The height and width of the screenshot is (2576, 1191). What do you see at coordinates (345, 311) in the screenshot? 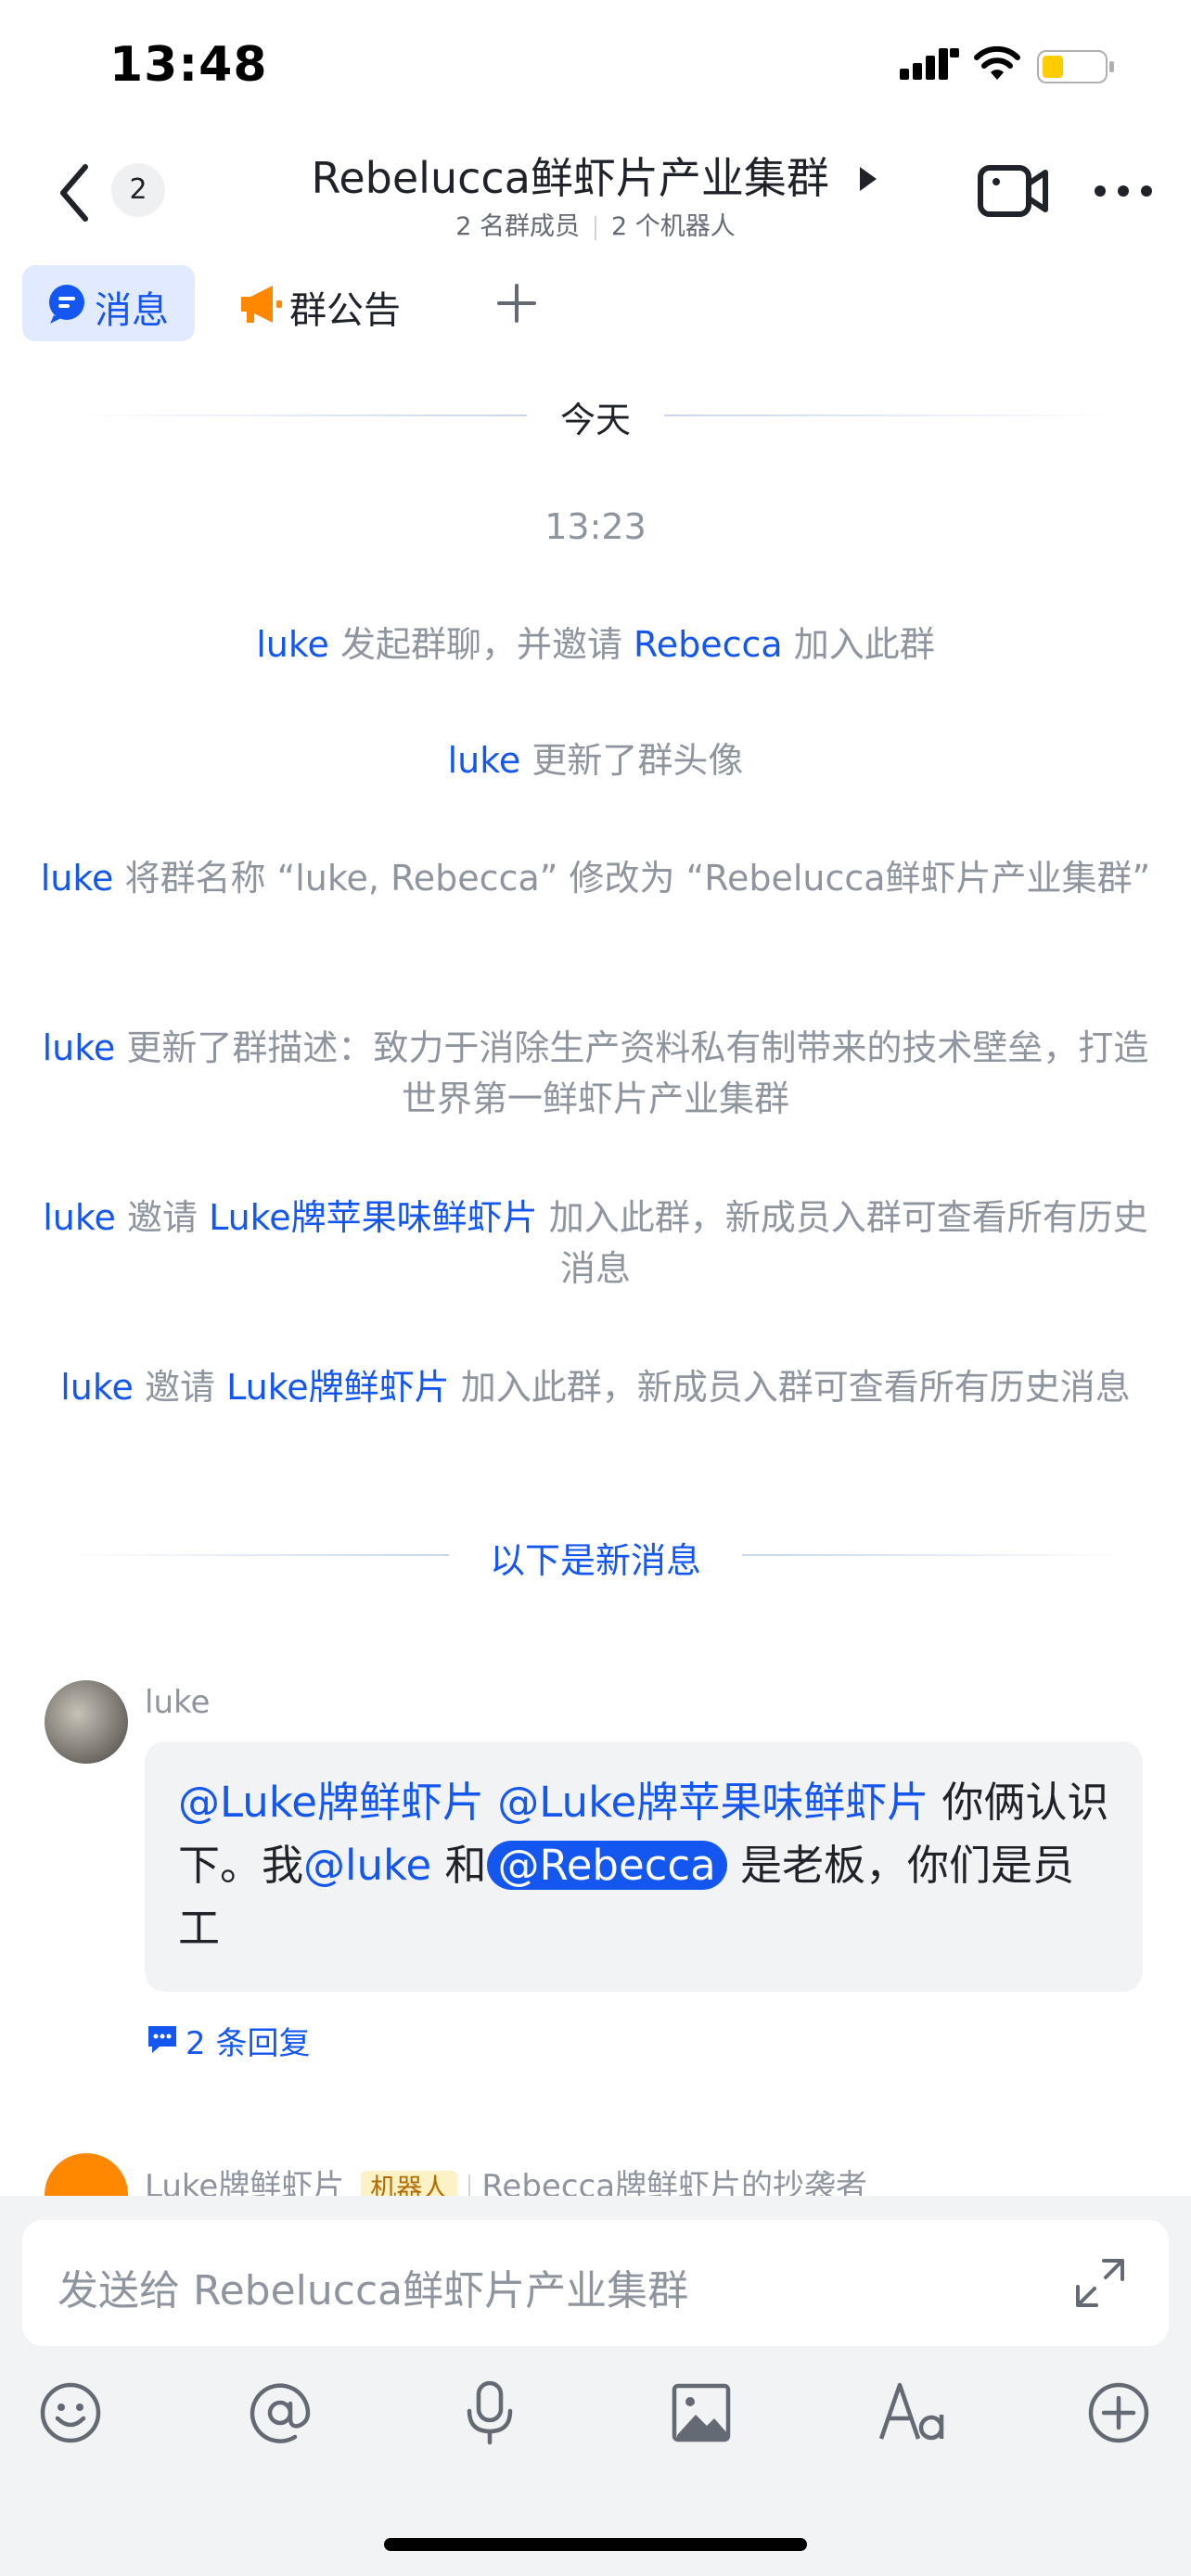
I see `tab-announcement-label: 群公告` at bounding box center [345, 311].